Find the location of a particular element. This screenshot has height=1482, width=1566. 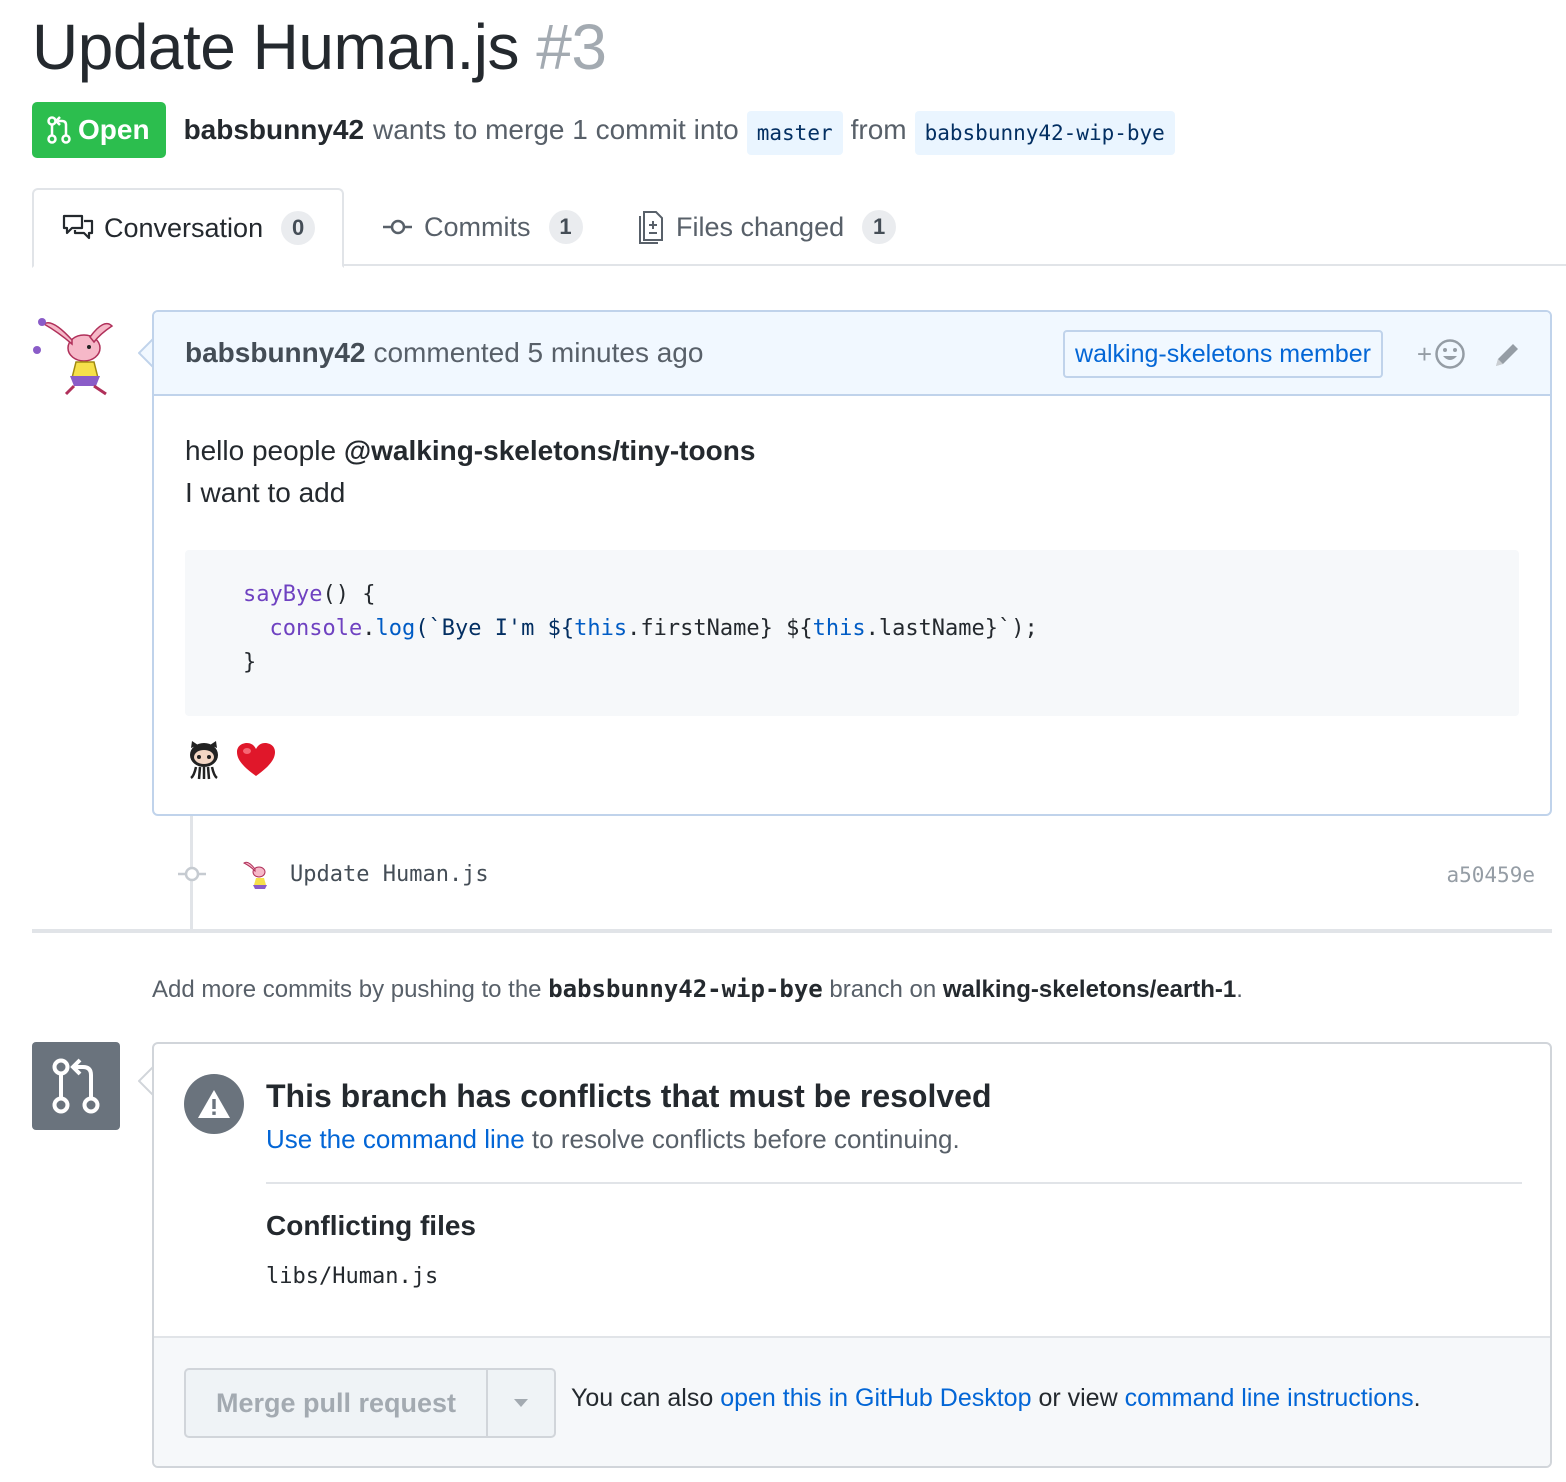

code-fn-name: sayBye is located at coordinates (283, 594).